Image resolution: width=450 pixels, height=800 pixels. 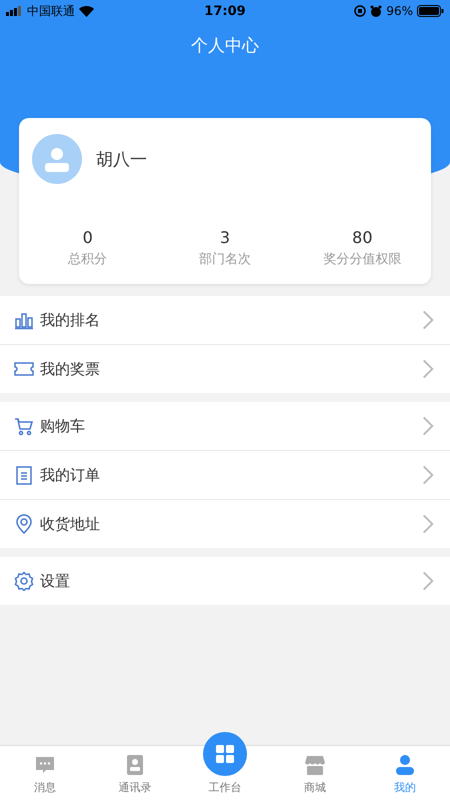 I want to click on stat-label: 总积分, so click(x=88, y=259).